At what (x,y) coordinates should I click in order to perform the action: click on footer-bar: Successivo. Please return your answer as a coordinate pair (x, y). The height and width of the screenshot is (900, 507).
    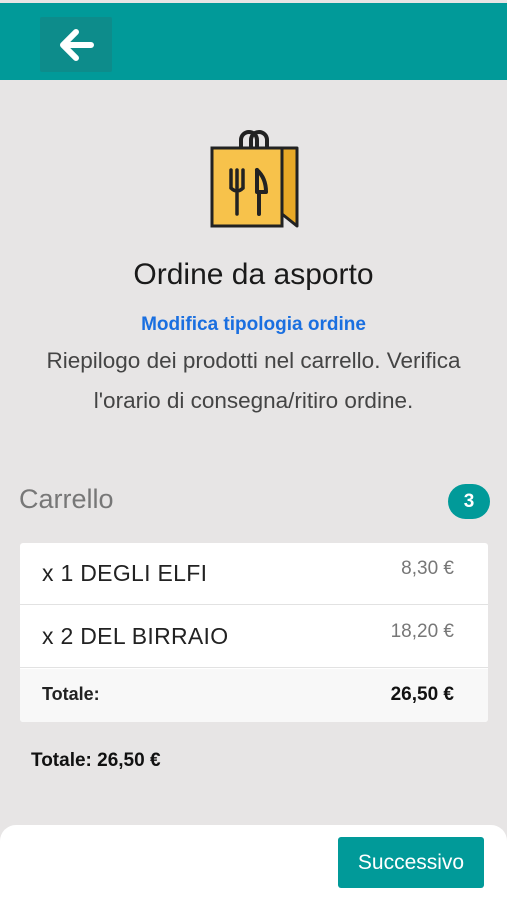
    Looking at the image, I should click on (253, 862).